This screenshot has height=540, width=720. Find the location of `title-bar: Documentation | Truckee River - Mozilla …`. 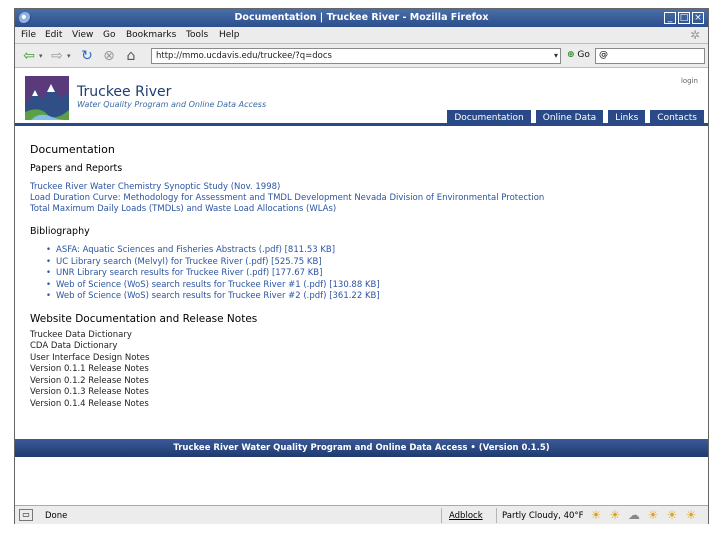

title-bar: Documentation | Truckee River - Mozilla … is located at coordinates (361, 18).